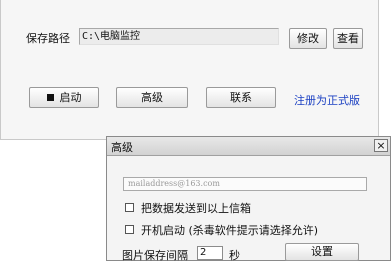  Describe the element at coordinates (179, 36) in the screenshot. I see `save-path-field: C:\电脑监控` at that location.